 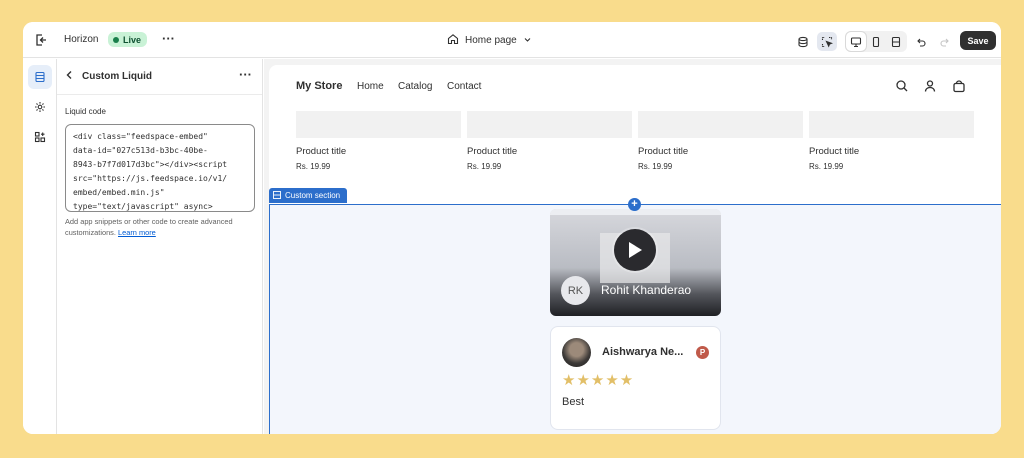 I want to click on panel-more-button: ···, so click(x=245, y=74).